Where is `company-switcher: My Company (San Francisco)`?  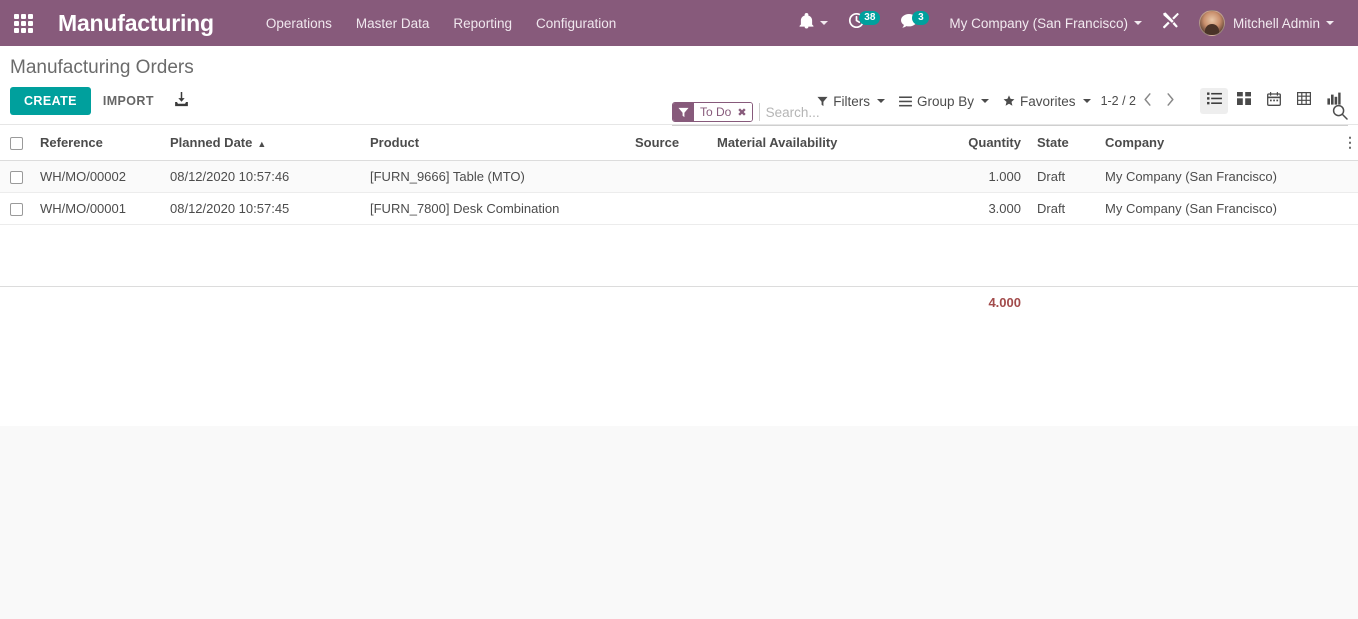
company-switcher: My Company (San Francisco) is located at coordinates (1045, 23).